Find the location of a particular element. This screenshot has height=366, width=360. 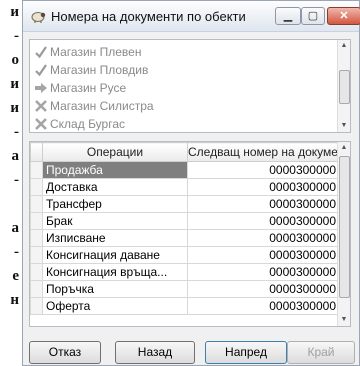

list-item: Магазин Русе is located at coordinates (190, 88).